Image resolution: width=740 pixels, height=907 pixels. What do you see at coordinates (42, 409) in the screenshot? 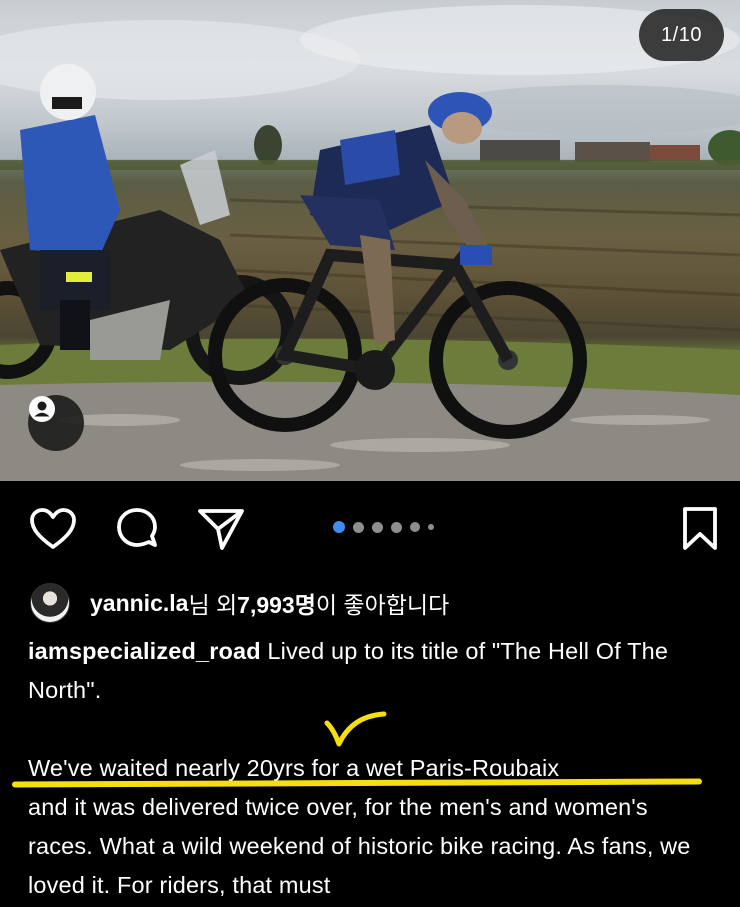
I see `person-tag-icon` at bounding box center [42, 409].